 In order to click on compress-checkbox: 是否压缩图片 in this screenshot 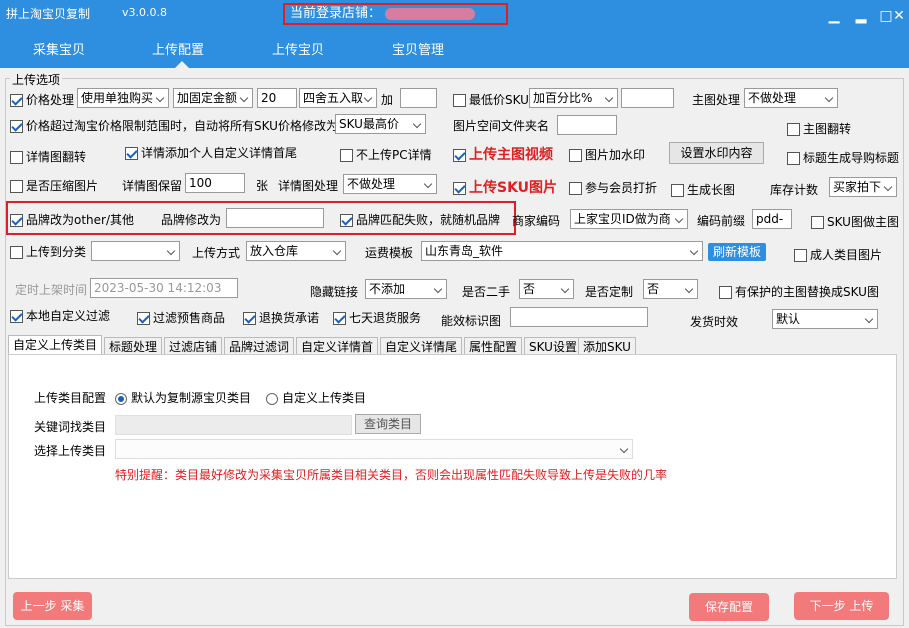, I will do `click(54, 185)`.